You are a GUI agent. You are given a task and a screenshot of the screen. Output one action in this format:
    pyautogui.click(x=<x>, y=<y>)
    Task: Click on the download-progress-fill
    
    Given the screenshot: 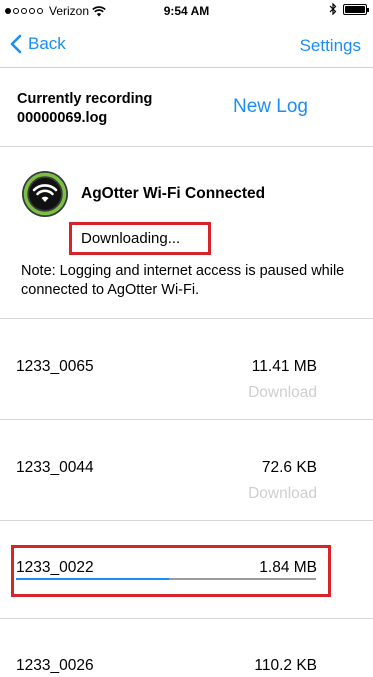 What is the action you would take?
    pyautogui.click(x=92, y=579)
    